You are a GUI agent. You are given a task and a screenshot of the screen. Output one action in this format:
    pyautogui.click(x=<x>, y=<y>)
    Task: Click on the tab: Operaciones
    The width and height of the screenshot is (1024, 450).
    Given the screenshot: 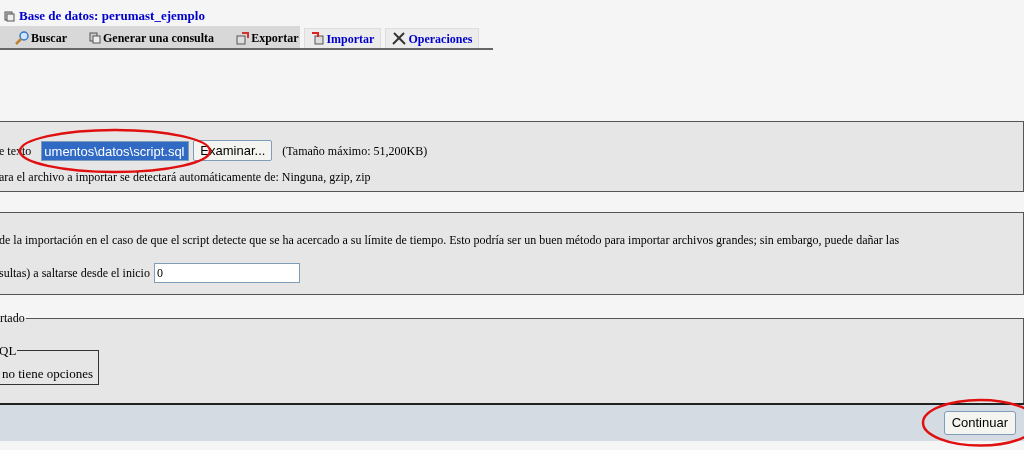 What is the action you would take?
    pyautogui.click(x=432, y=38)
    